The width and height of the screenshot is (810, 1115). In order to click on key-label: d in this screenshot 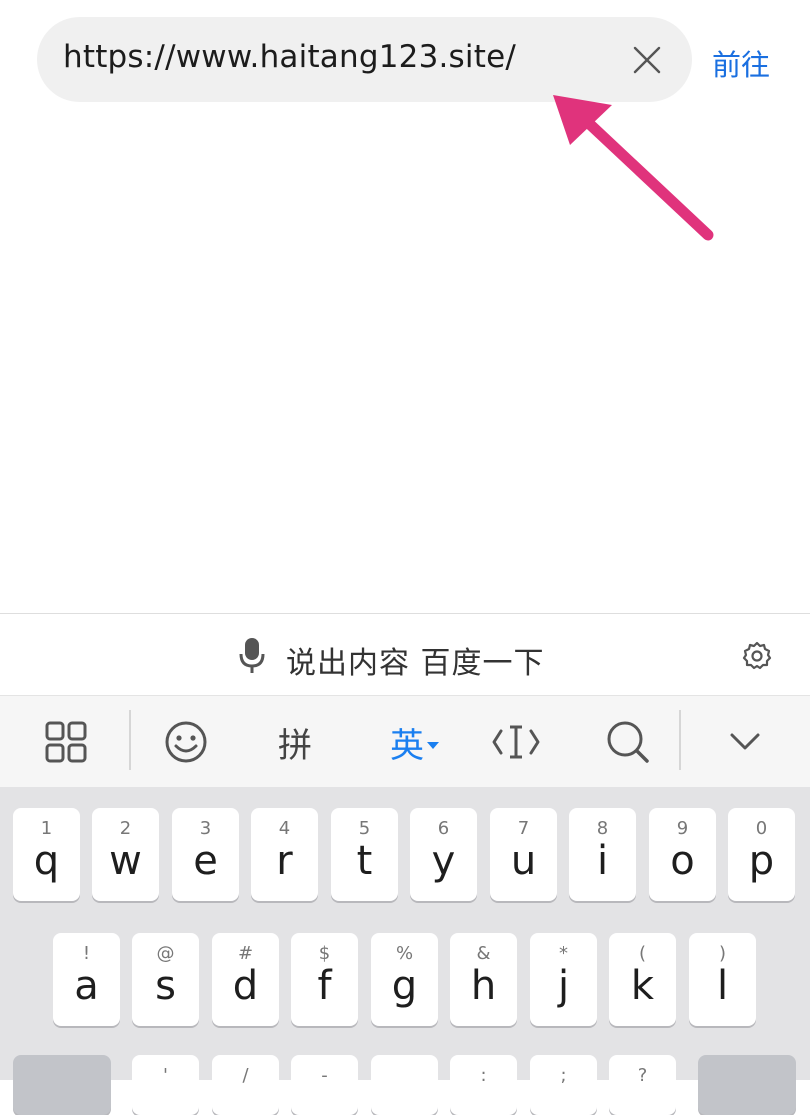, I will do `click(245, 986)`.